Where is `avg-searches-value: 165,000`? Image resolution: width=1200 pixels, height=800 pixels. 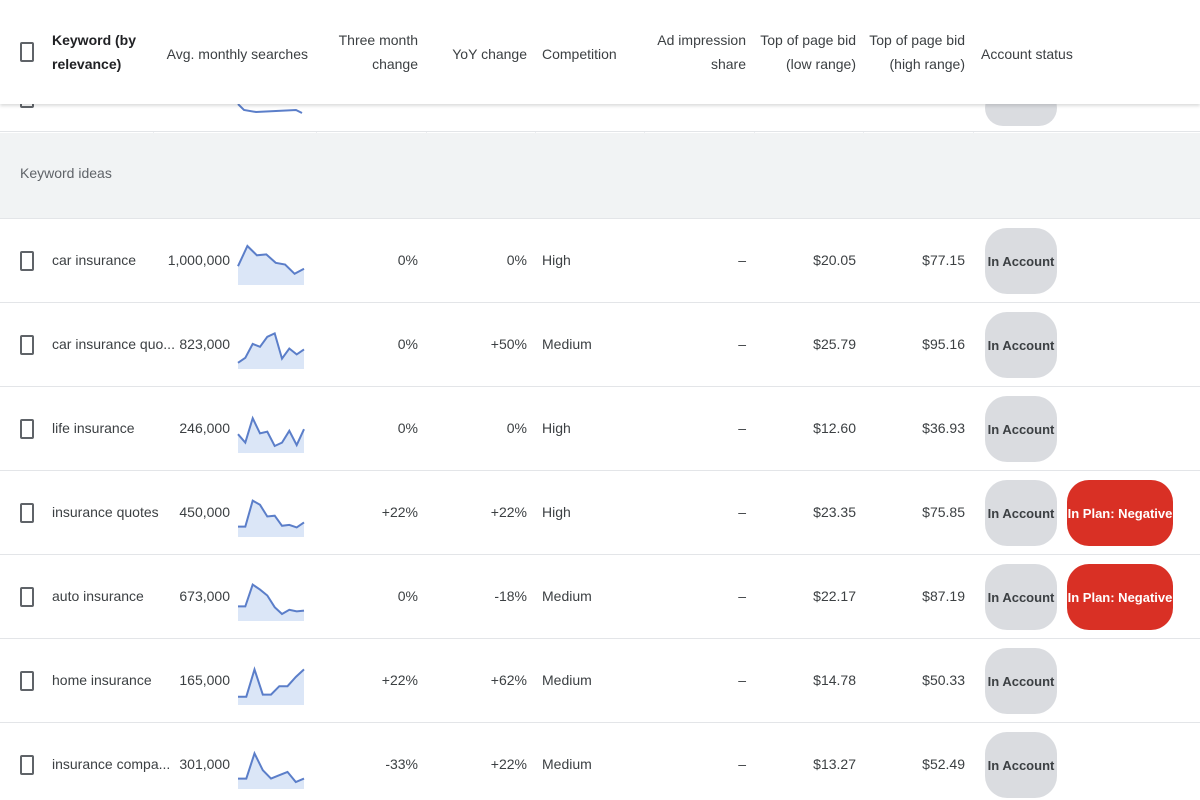 avg-searches-value: 165,000 is located at coordinates (204, 680).